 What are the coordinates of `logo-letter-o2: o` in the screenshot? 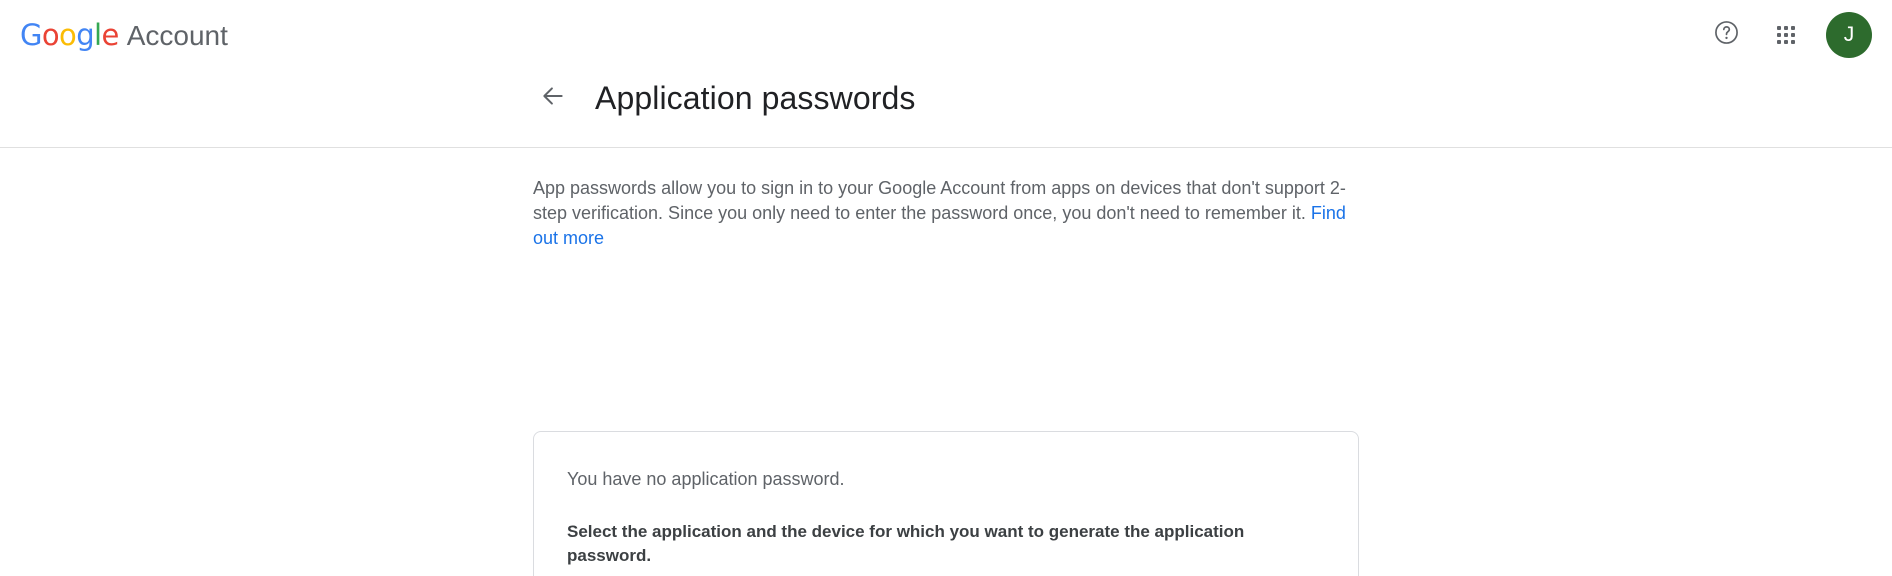 It's located at (68, 35).